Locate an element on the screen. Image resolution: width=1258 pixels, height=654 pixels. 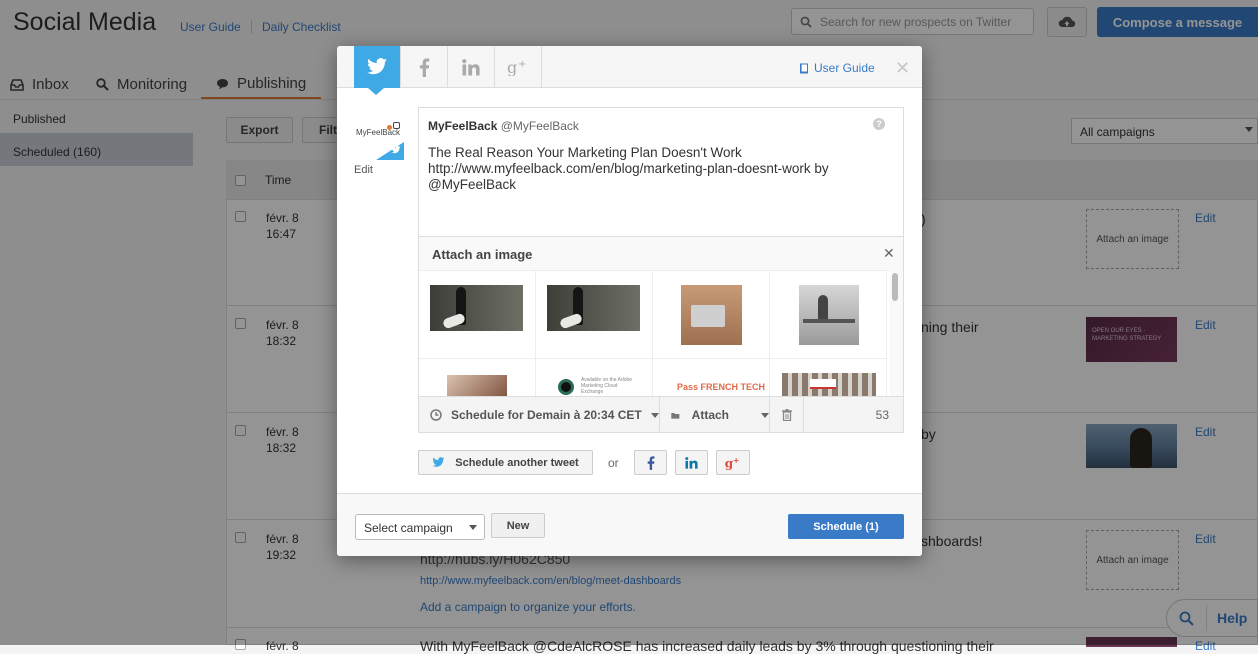
help-icon: ? is located at coordinates (879, 124).